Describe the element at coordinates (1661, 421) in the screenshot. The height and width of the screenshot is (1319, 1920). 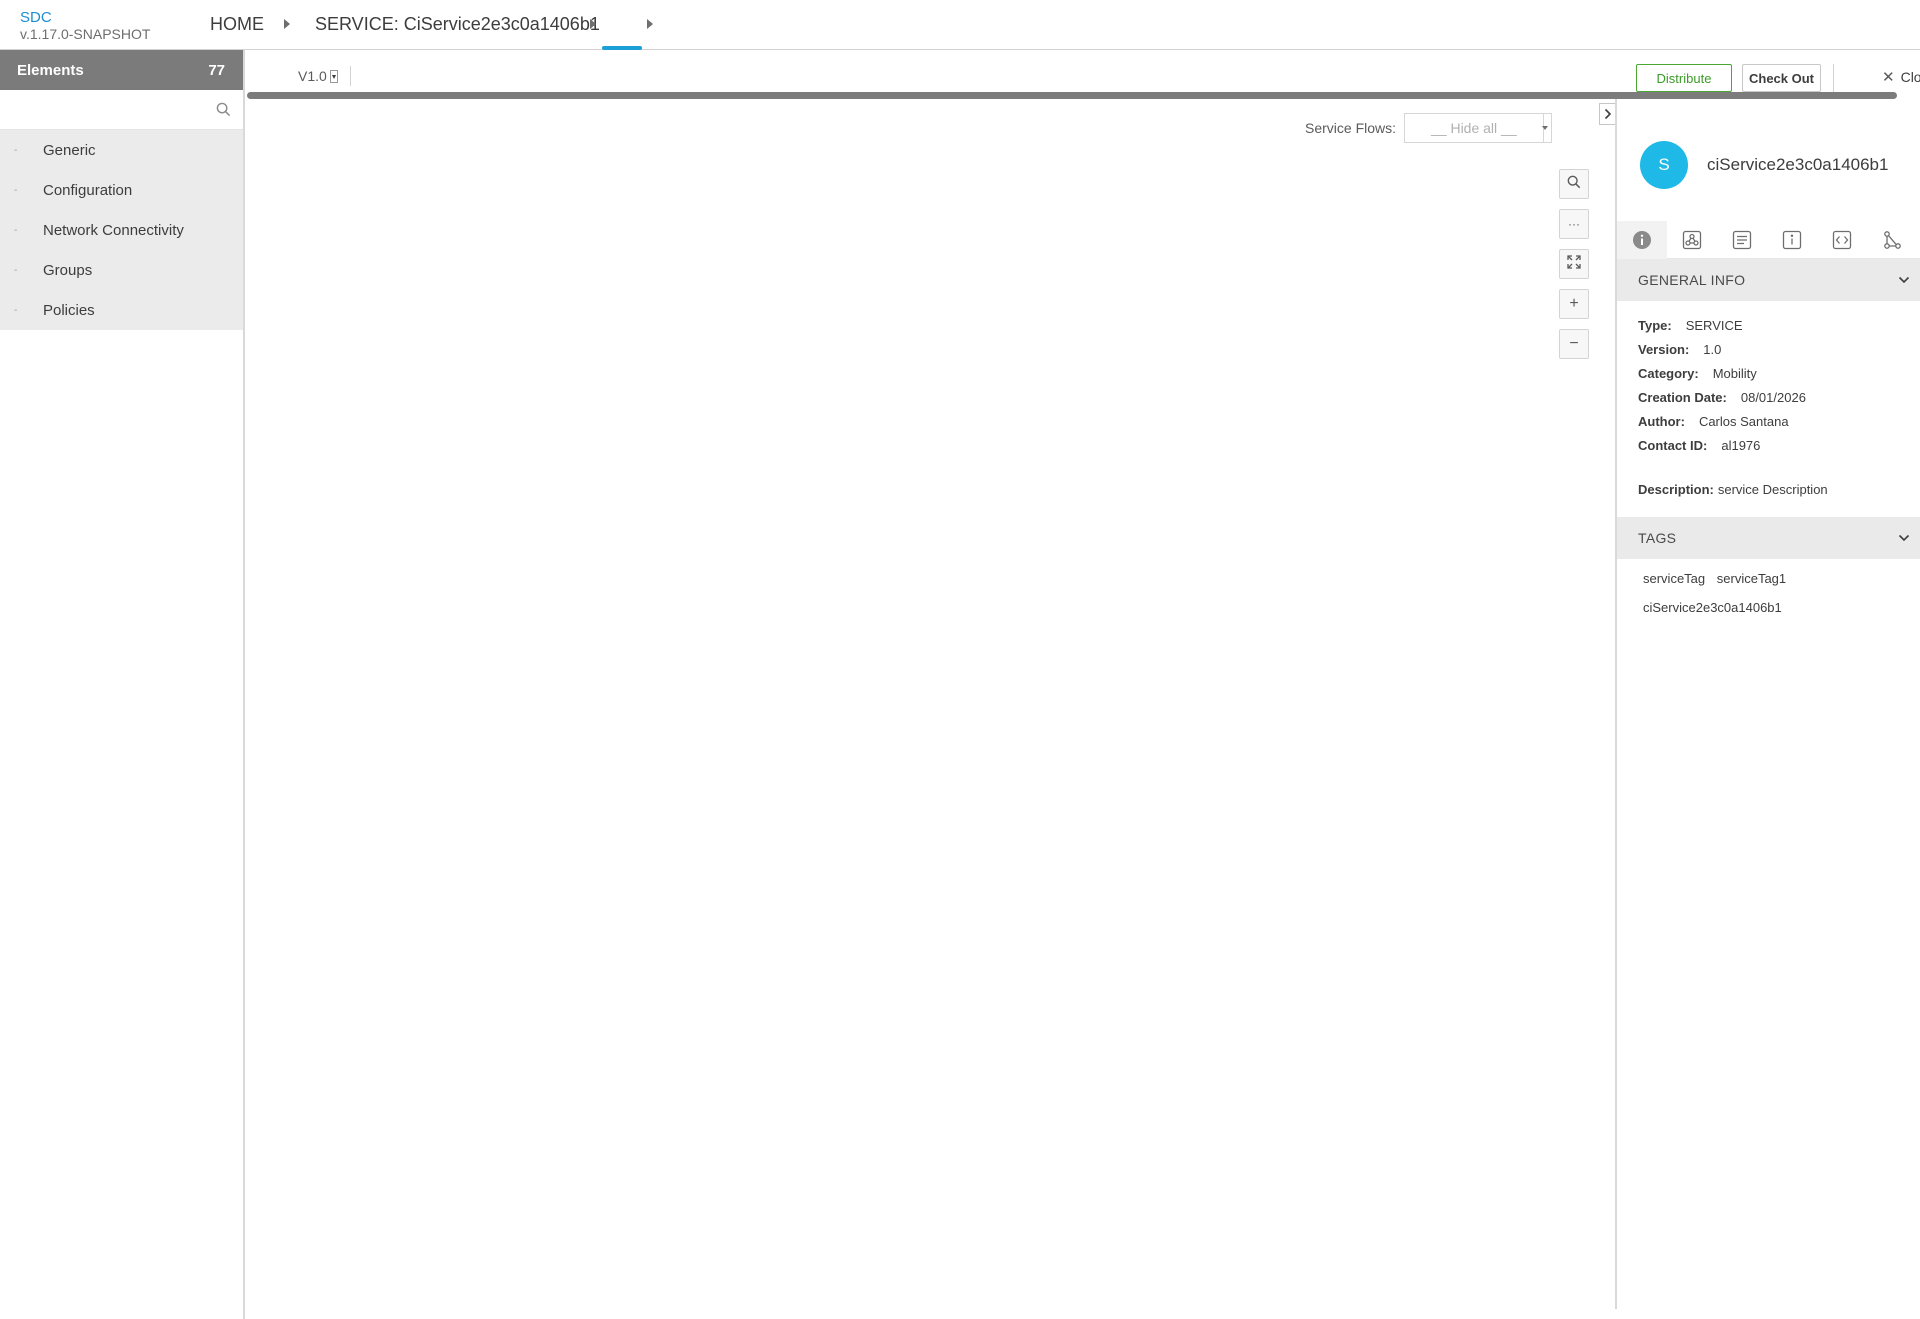
I see `info-key: Author:` at that location.